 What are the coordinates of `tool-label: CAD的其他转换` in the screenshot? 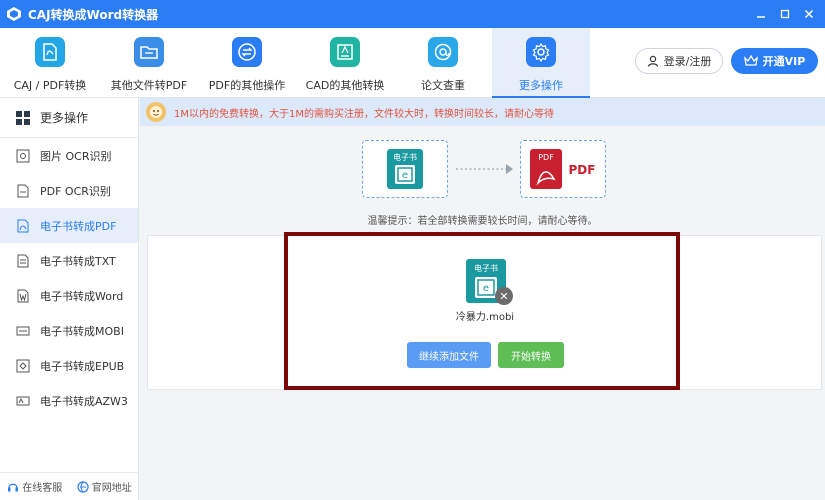 It's located at (345, 85).